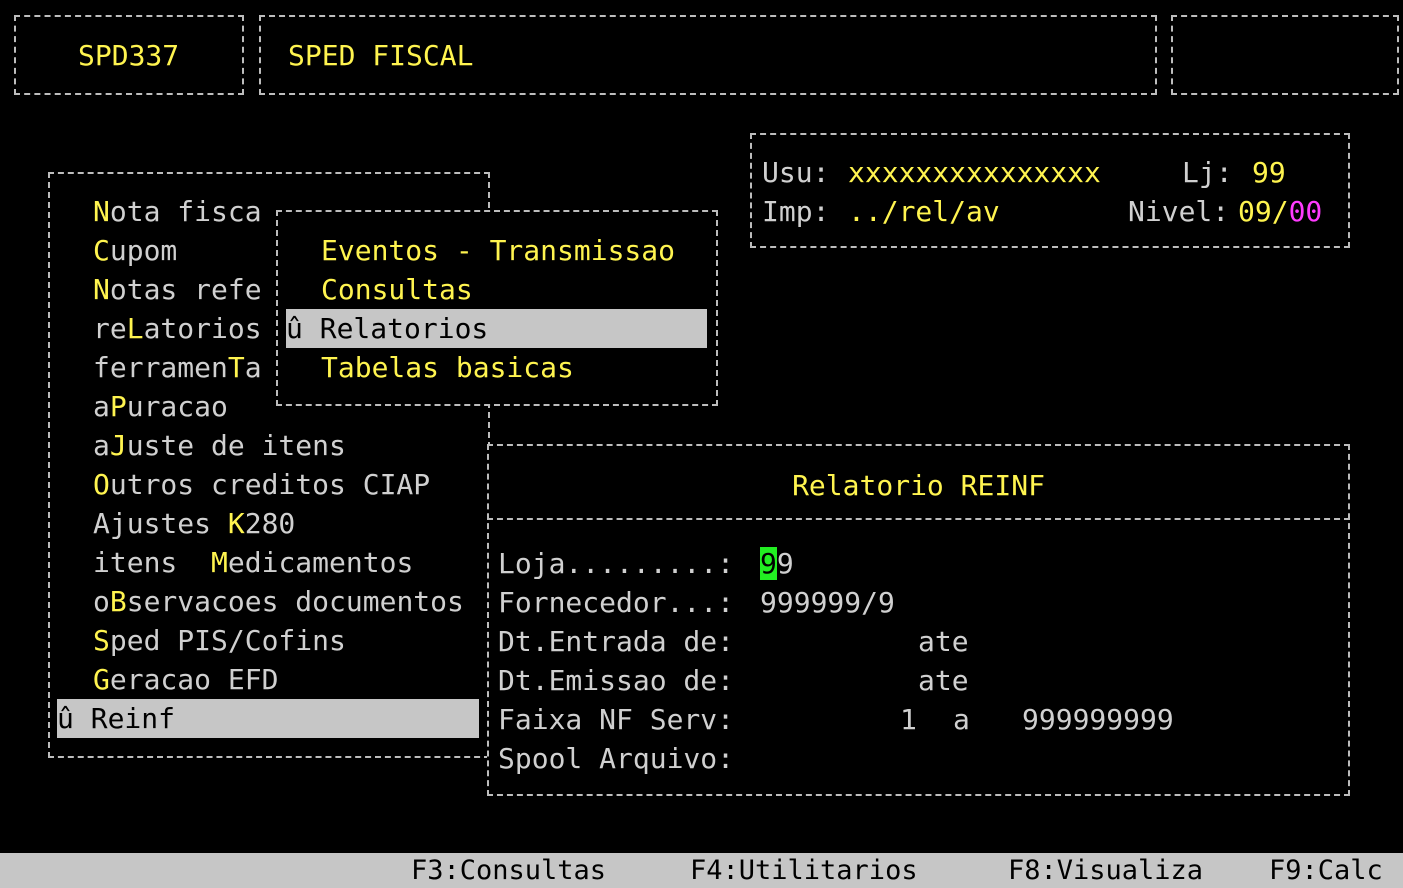  What do you see at coordinates (804, 870) in the screenshot?
I see `f4-utilitarios: F4:Utilitarios` at bounding box center [804, 870].